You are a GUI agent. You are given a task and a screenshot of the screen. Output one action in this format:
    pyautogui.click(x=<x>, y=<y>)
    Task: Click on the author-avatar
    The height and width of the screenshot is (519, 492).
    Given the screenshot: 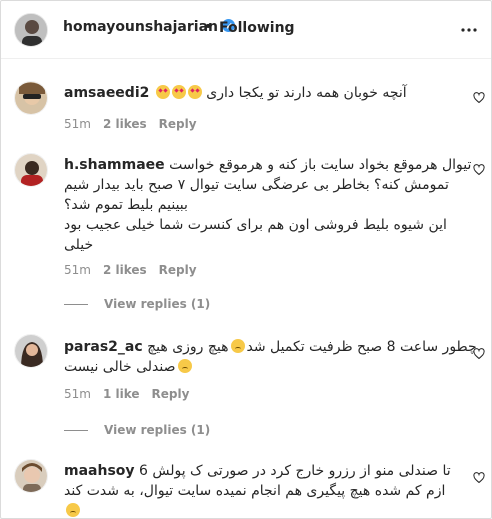 What is the action you would take?
    pyautogui.click(x=31, y=30)
    